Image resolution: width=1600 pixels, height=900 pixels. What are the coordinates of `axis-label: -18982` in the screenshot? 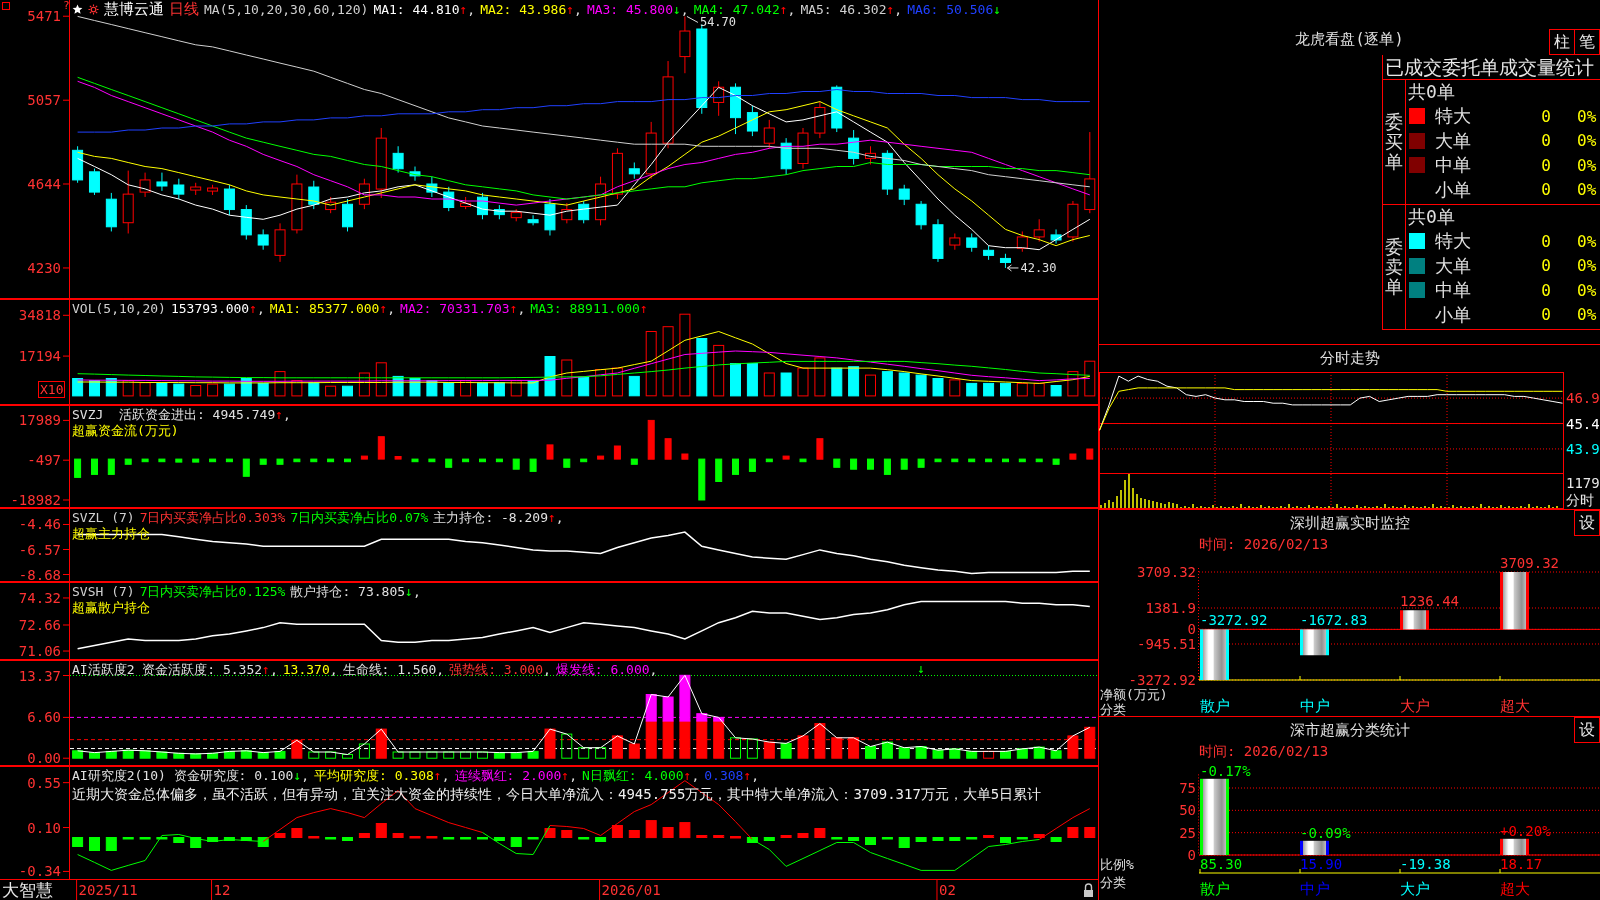 It's located at (35, 500).